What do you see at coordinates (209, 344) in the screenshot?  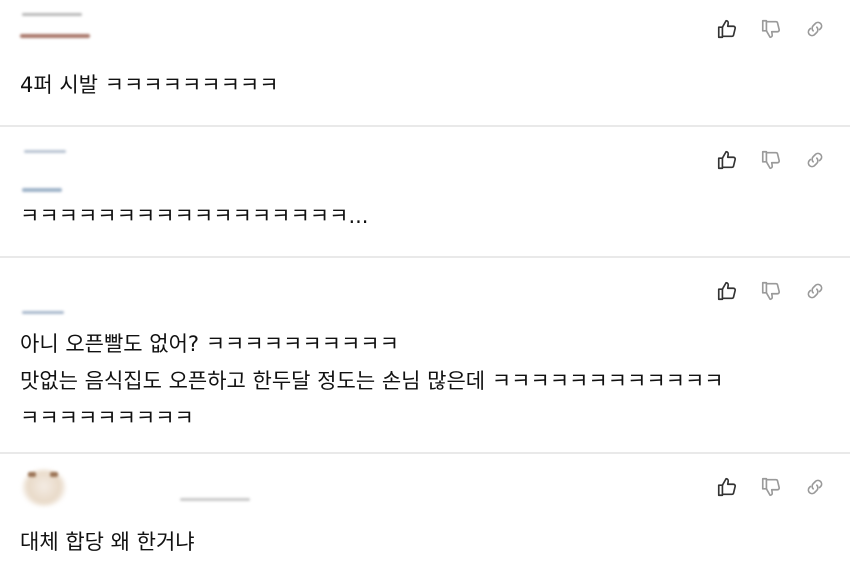 I see `comment-line: 아니 오픈빨도 없어? ㅋㅋㅋㅋㅋㅋㅋㅋㅋㅋ` at bounding box center [209, 344].